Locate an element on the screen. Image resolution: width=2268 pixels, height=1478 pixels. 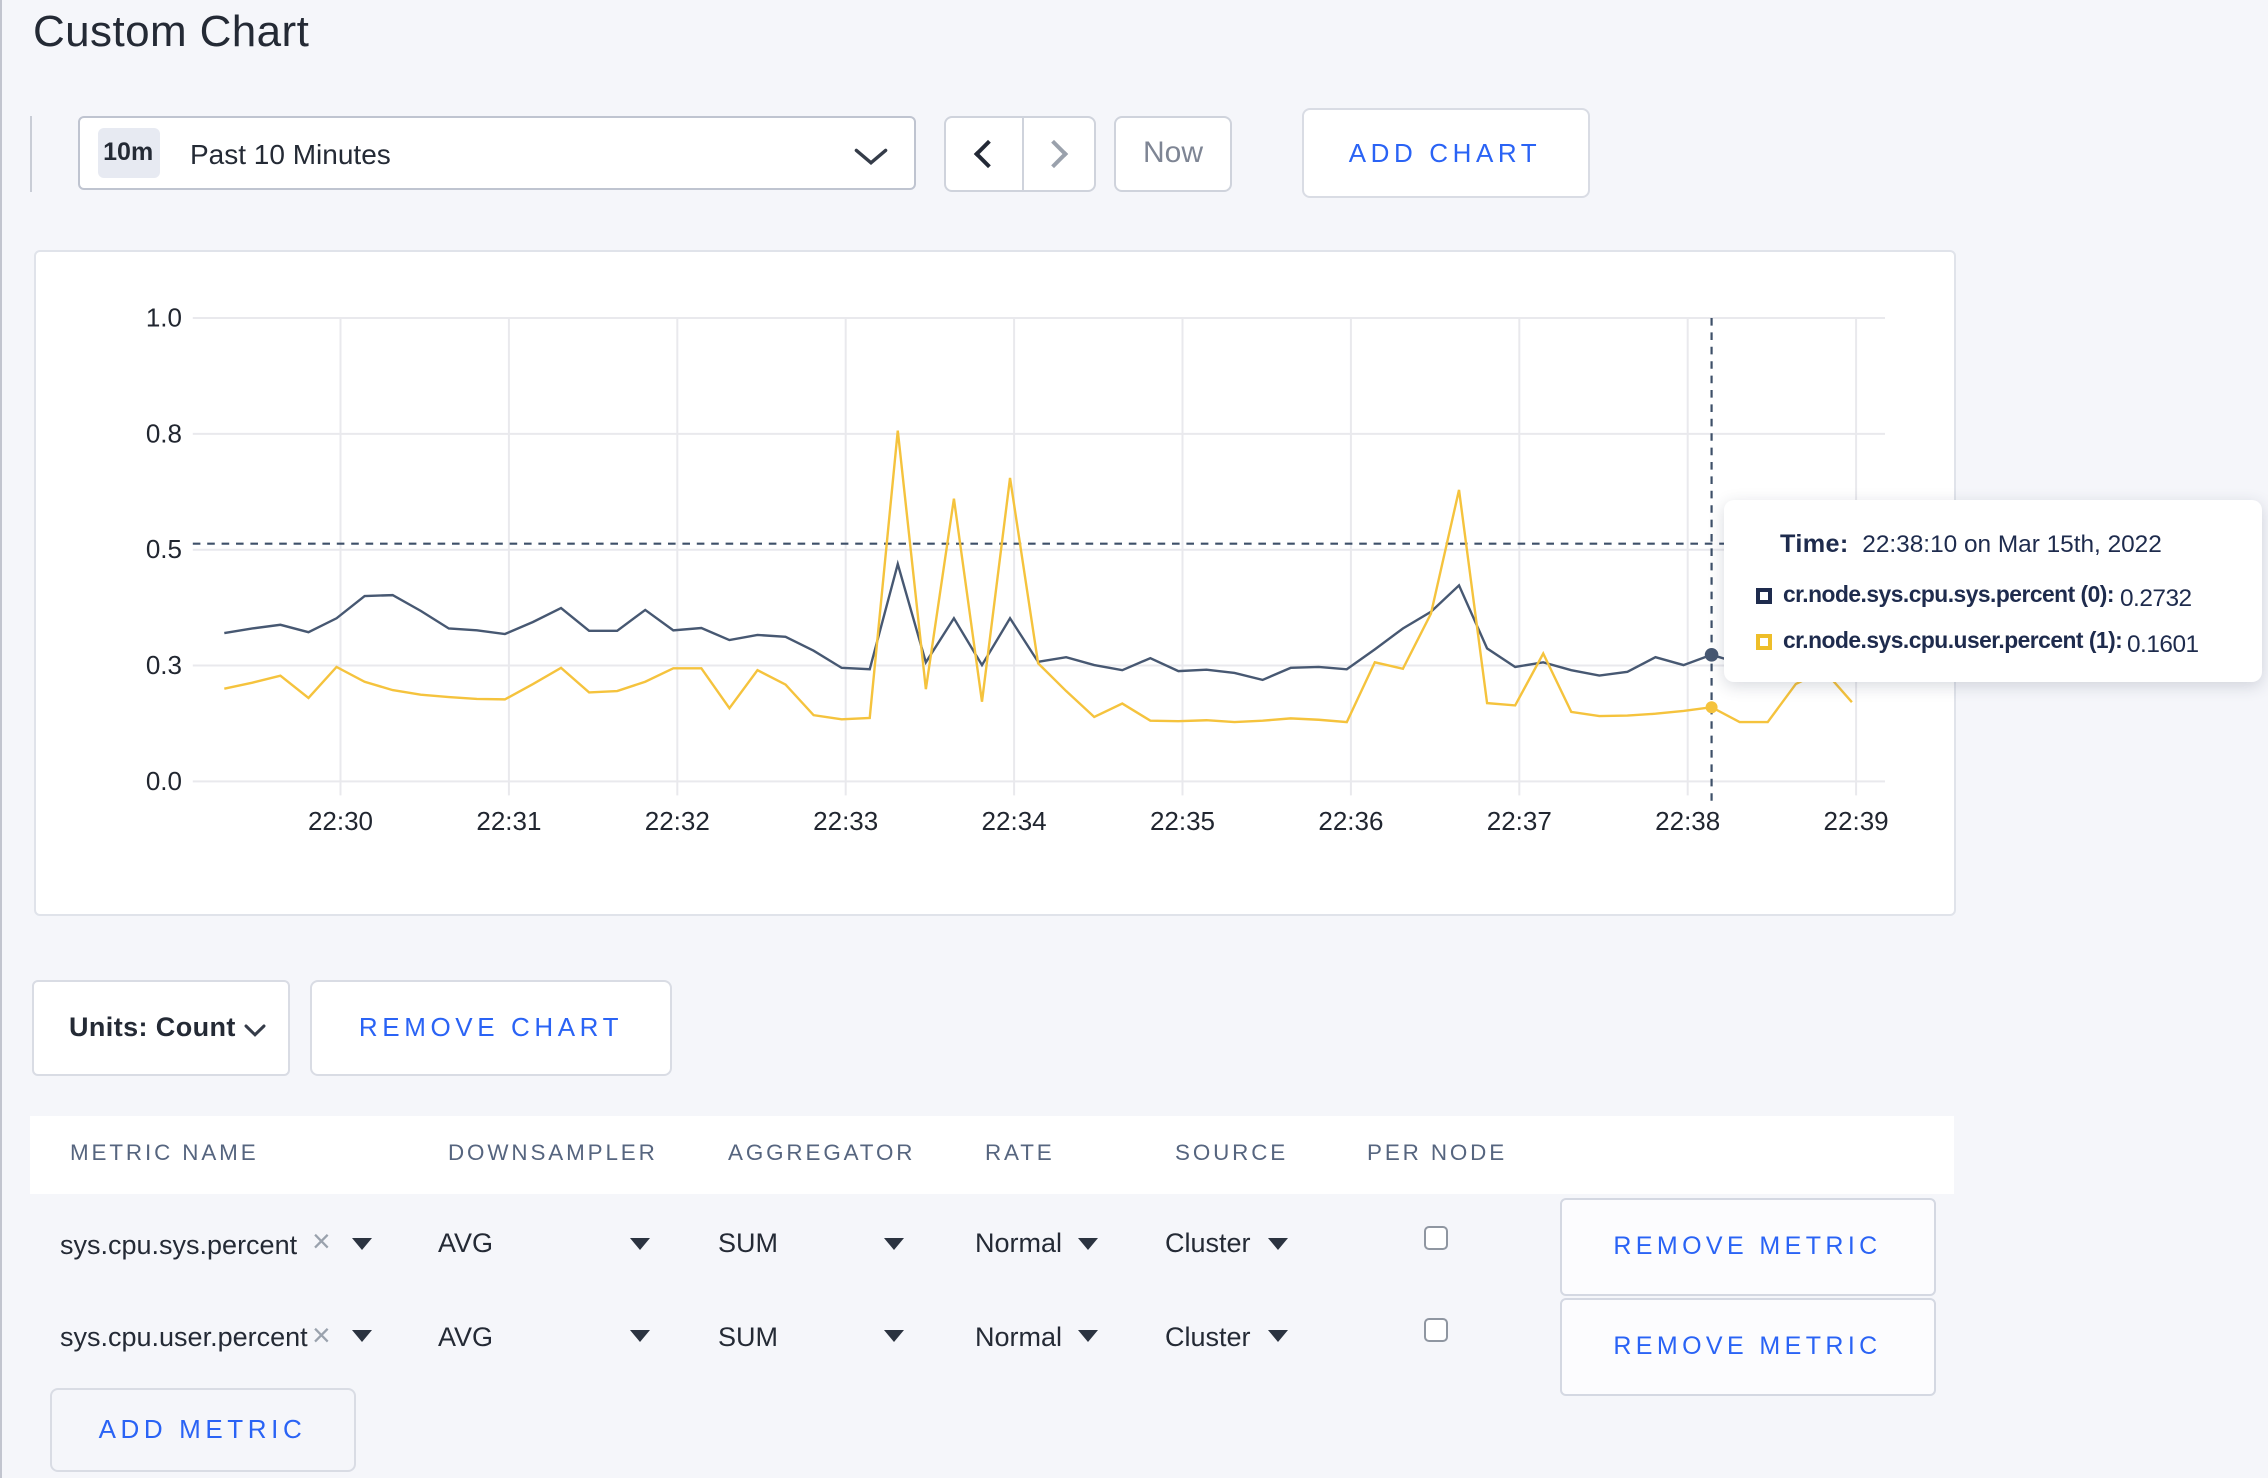
svg-text: 22:36 is located at coordinates (1350, 821).